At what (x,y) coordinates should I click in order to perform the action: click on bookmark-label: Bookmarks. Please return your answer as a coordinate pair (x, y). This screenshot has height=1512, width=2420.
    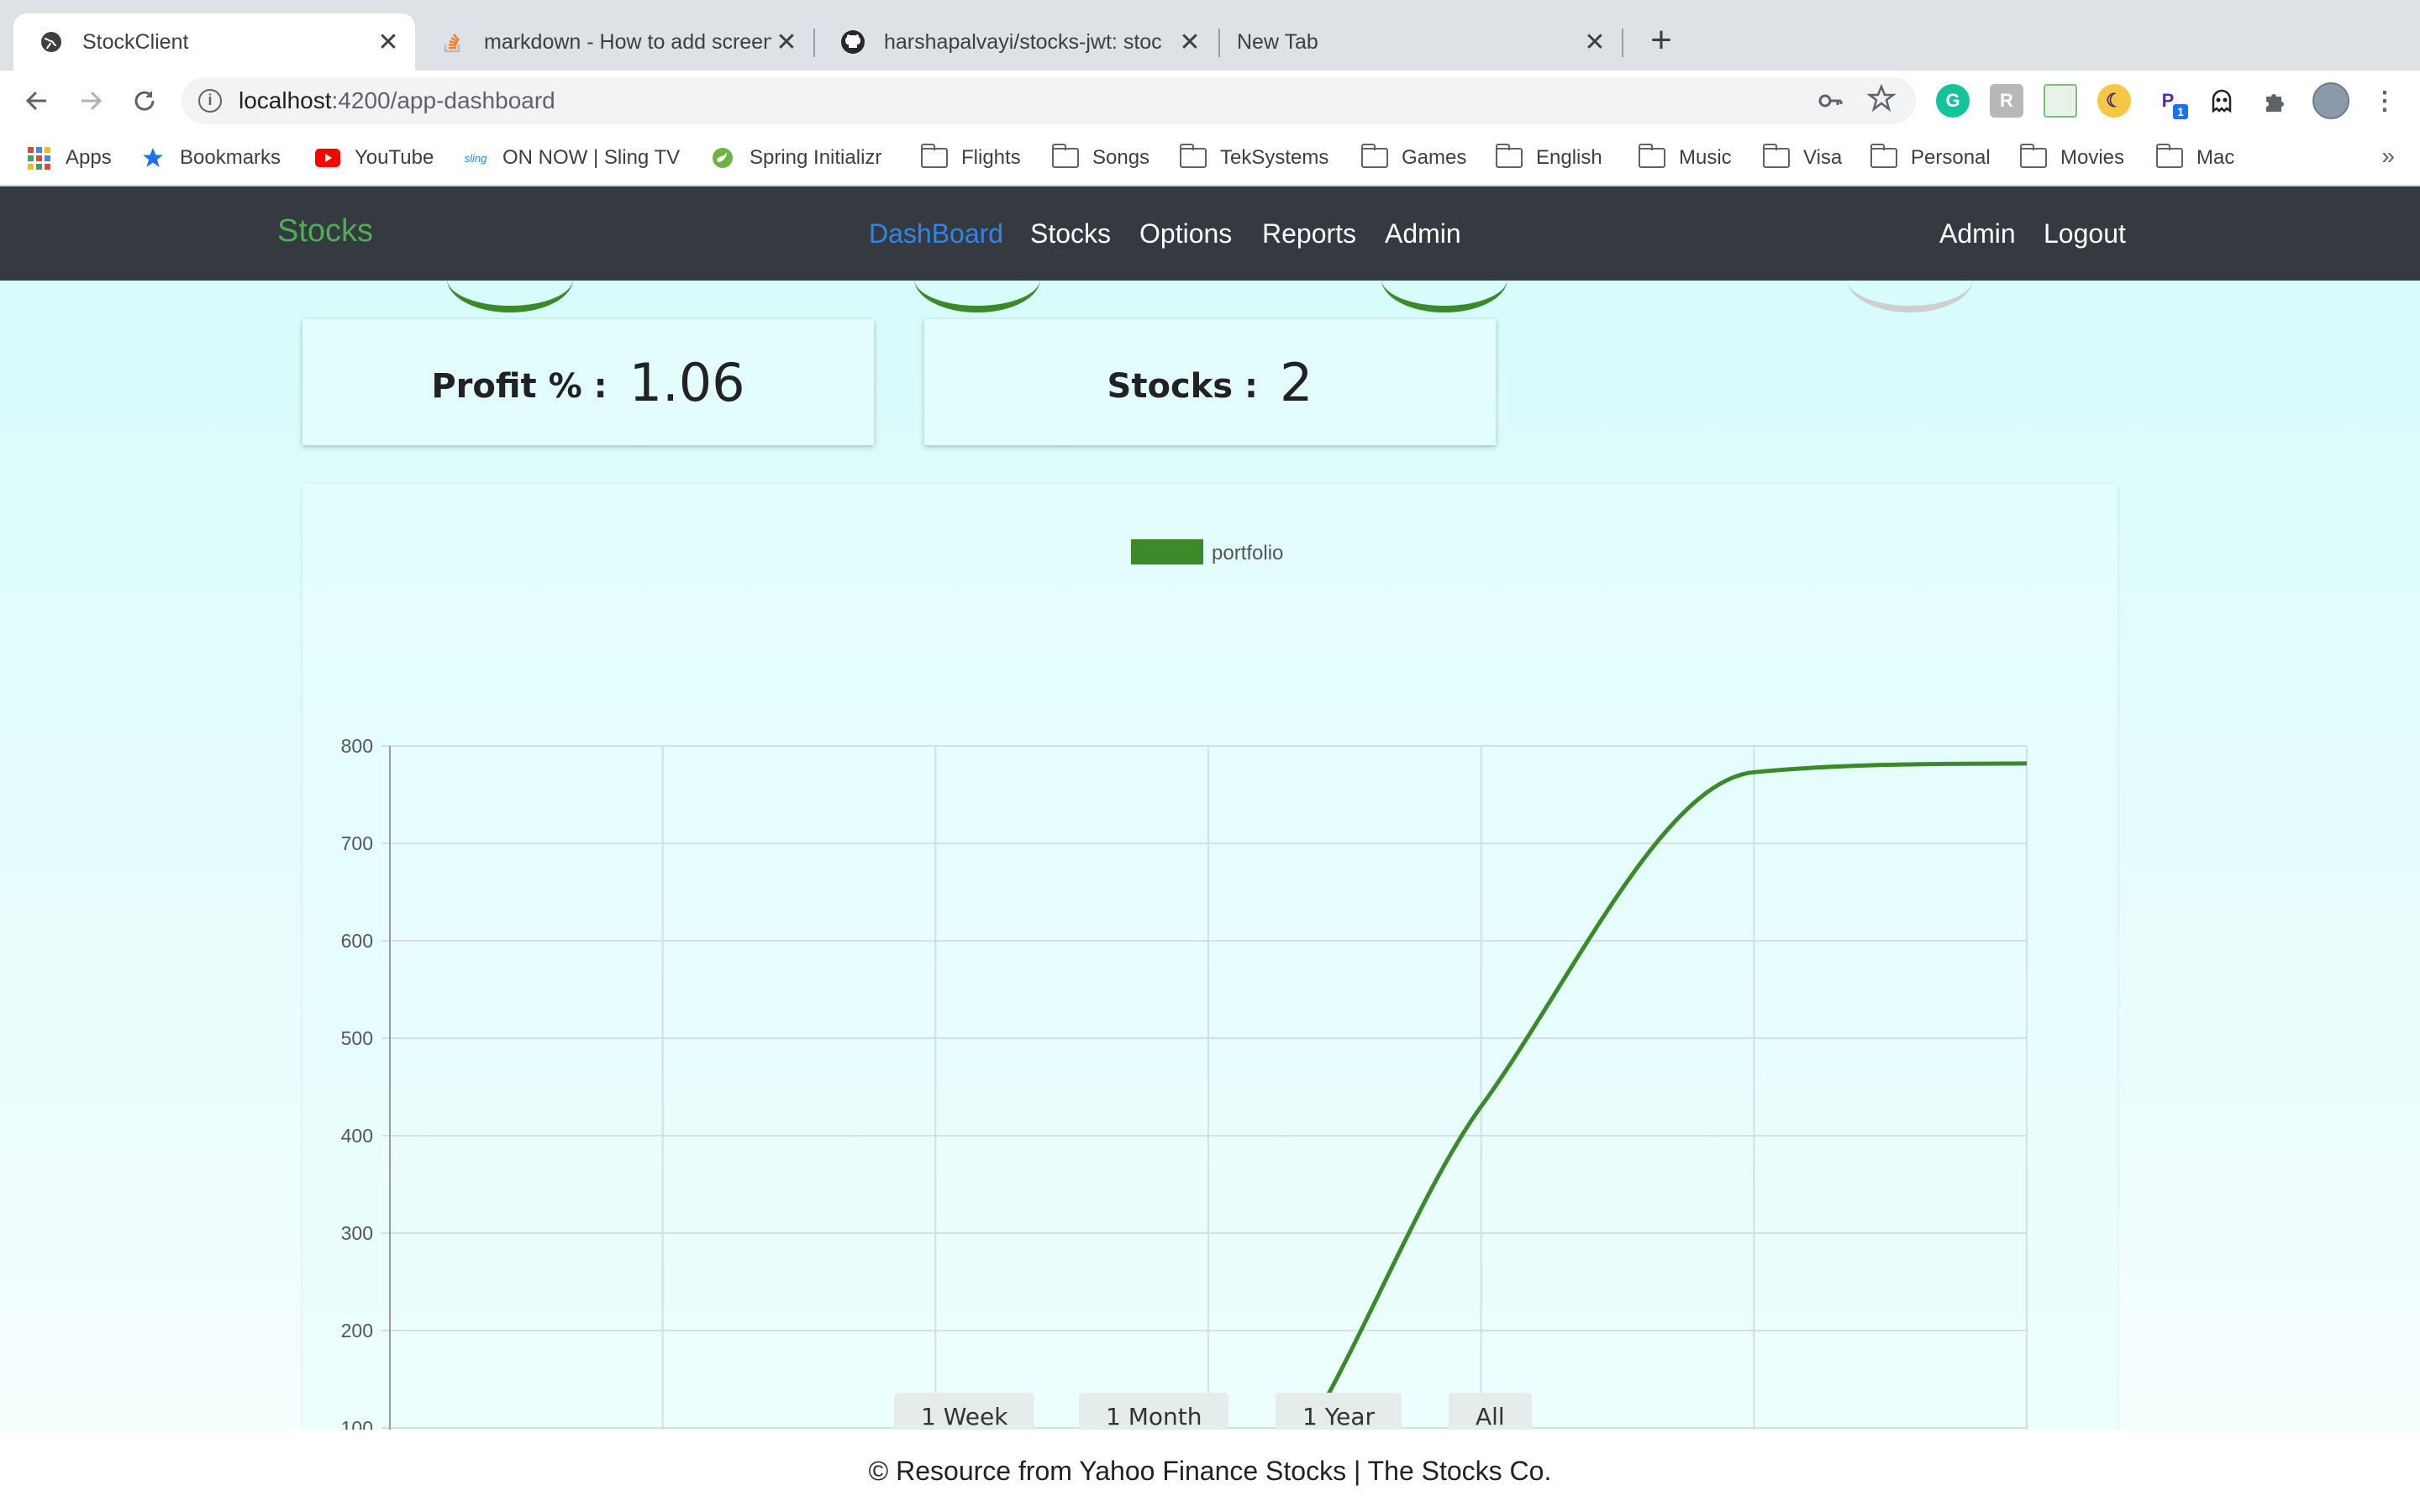
    Looking at the image, I should click on (231, 157).